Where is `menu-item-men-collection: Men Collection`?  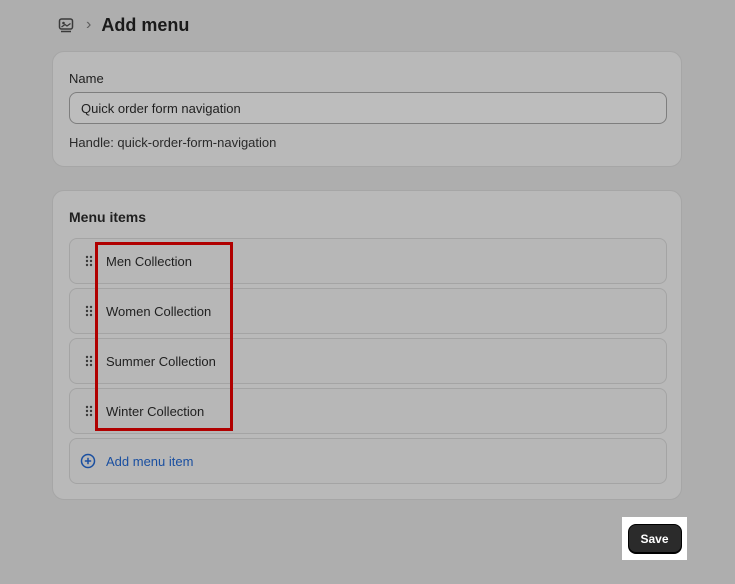 menu-item-men-collection: Men Collection is located at coordinates (368, 261).